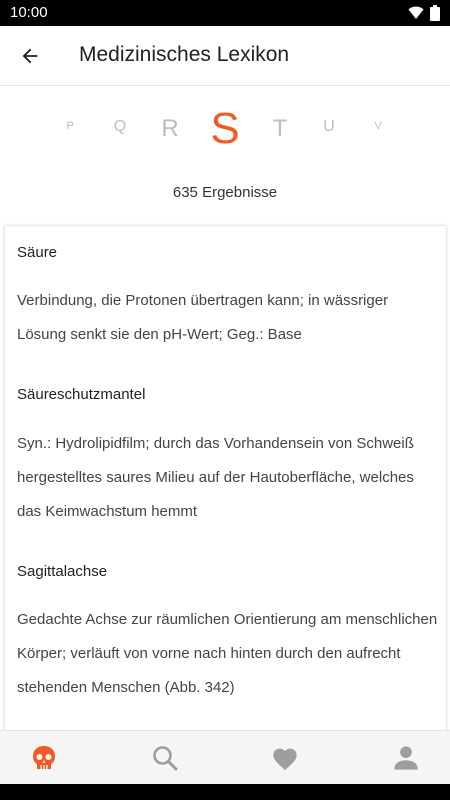  I want to click on heart-icon, so click(285, 759).